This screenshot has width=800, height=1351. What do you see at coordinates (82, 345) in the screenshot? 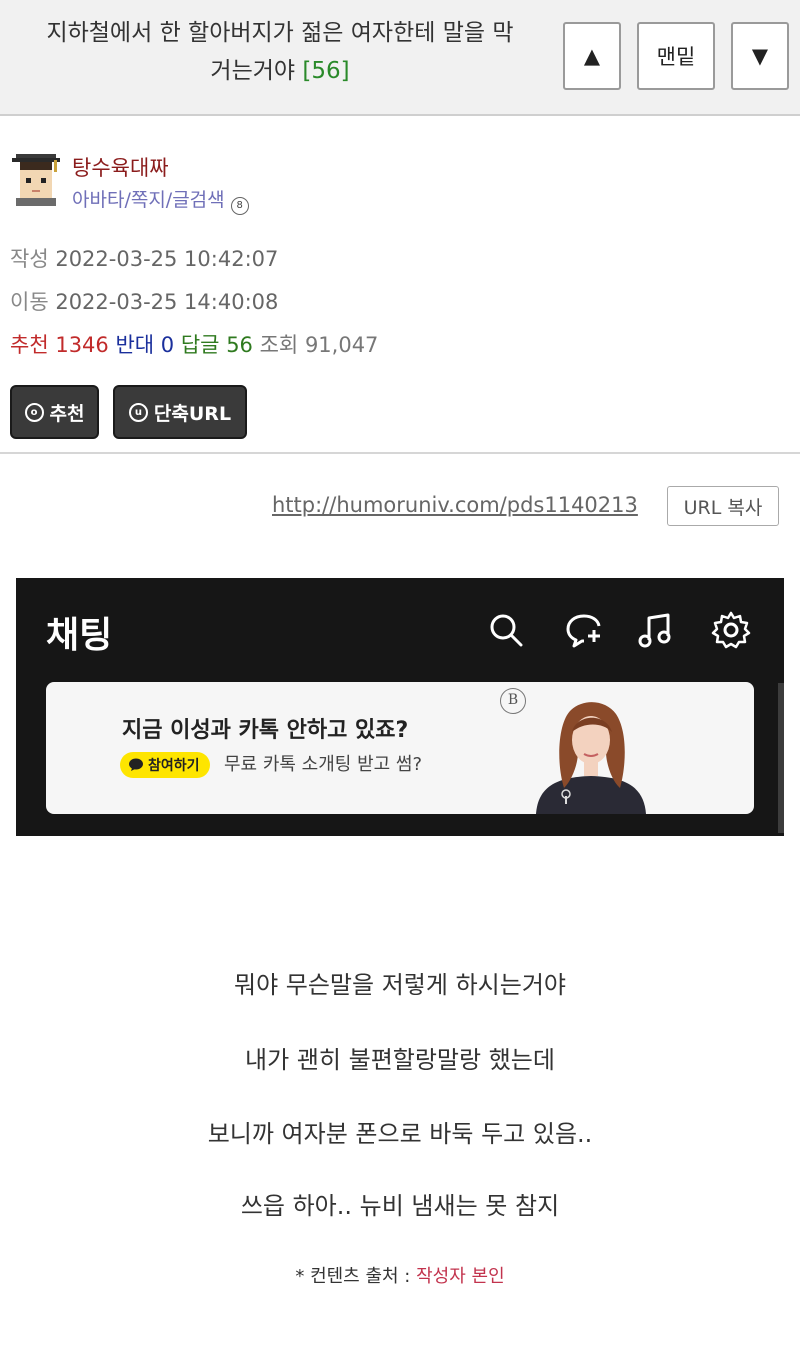
I see `recommend-count: 1346` at bounding box center [82, 345].